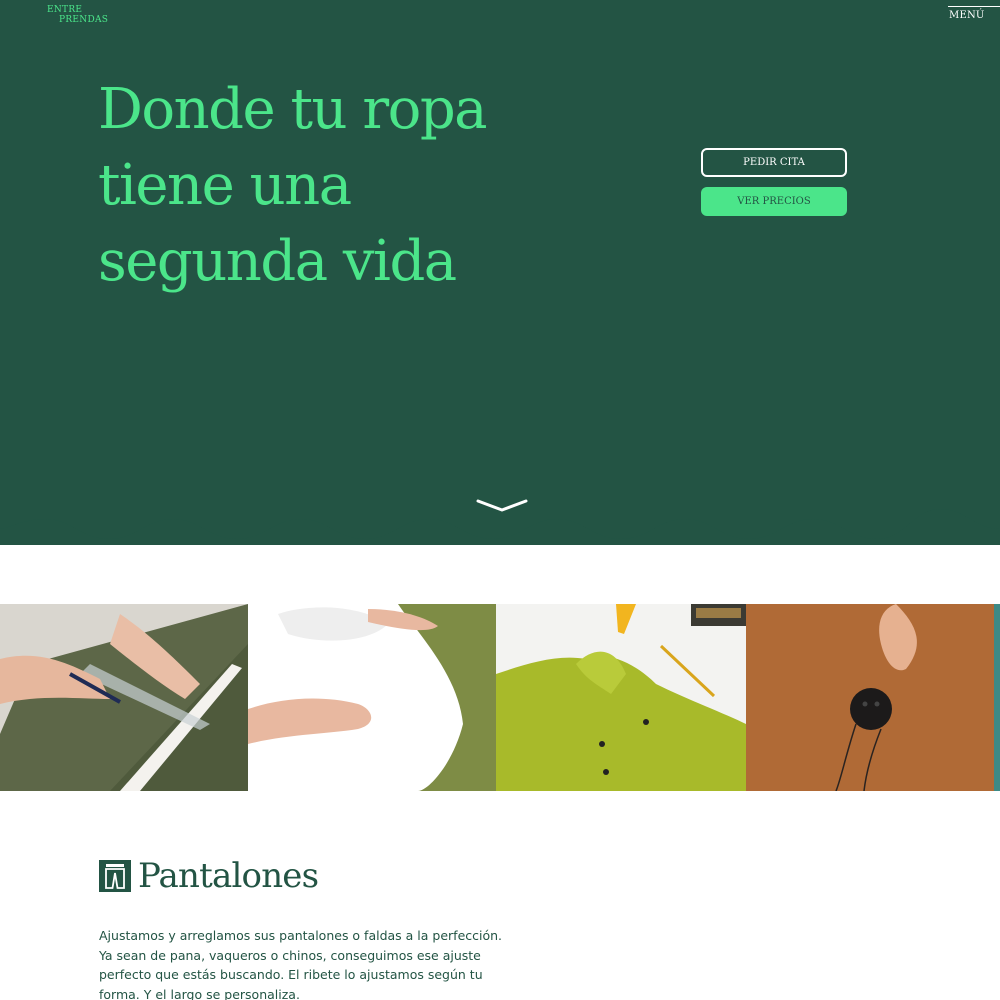  I want to click on book-appointment-button: PEDIR CITA, so click(774, 162).